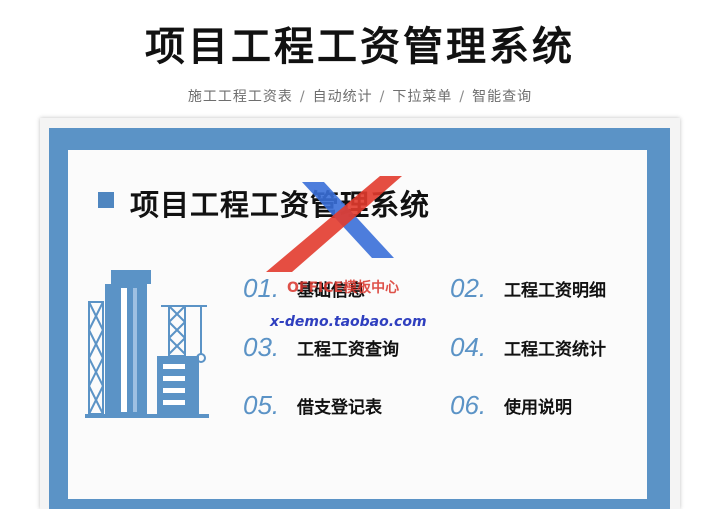 This screenshot has width=720, height=509. Describe the element at coordinates (468, 288) in the screenshot. I see `menu-number: 02.` at that location.